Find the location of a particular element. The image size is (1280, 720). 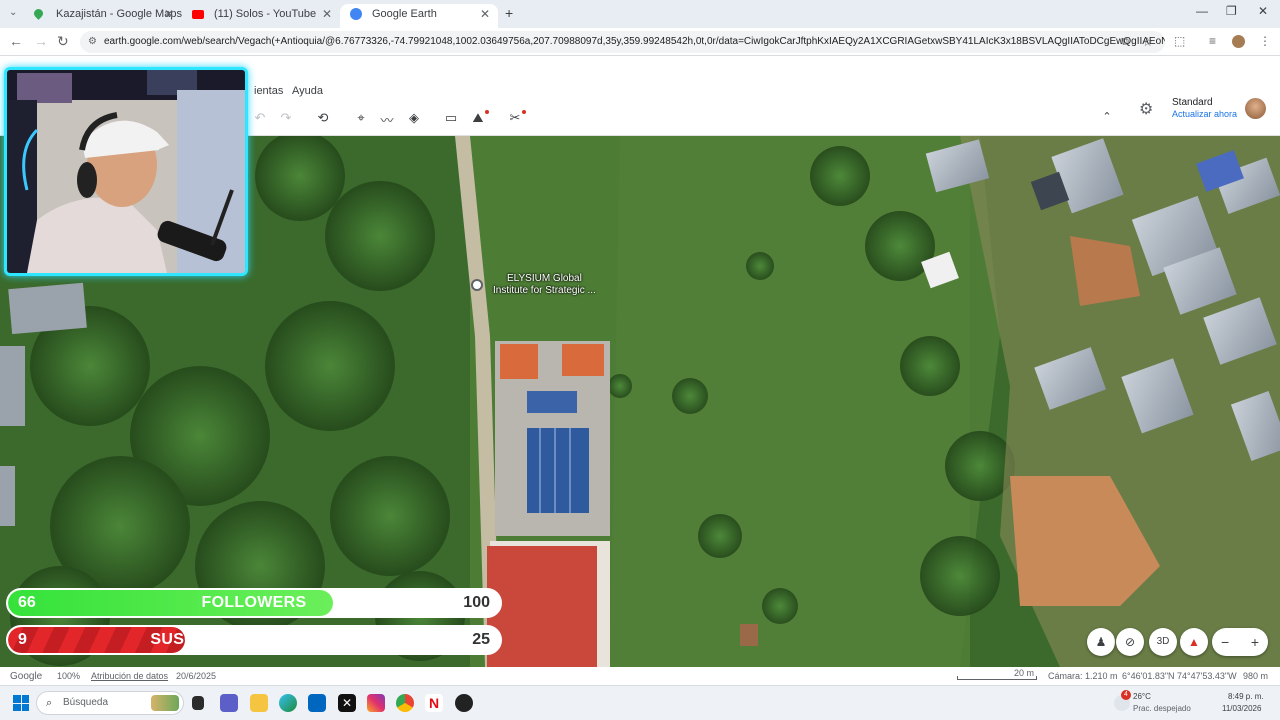

webcam-overlay is located at coordinates (126, 171).